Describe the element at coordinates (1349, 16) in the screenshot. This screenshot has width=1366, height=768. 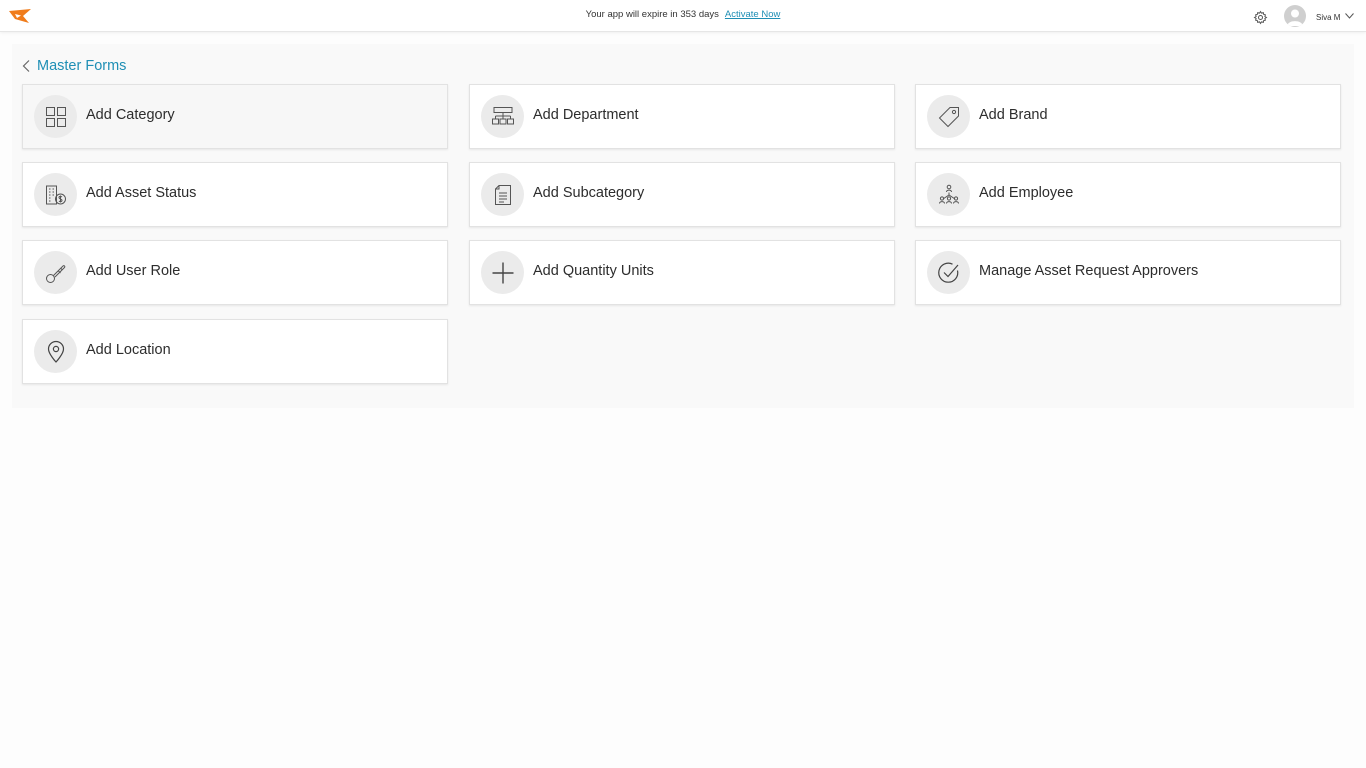
I see `chevron-down-icon` at that location.